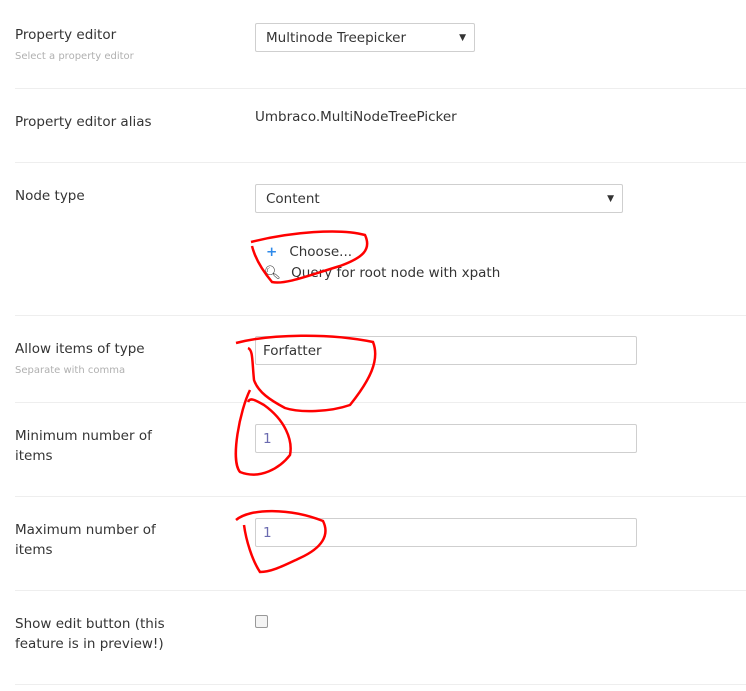 The width and height of the screenshot is (746, 691). Describe the element at coordinates (356, 117) in the screenshot. I see `alias-value: Umbraco.MultiNodeTreePicker` at that location.